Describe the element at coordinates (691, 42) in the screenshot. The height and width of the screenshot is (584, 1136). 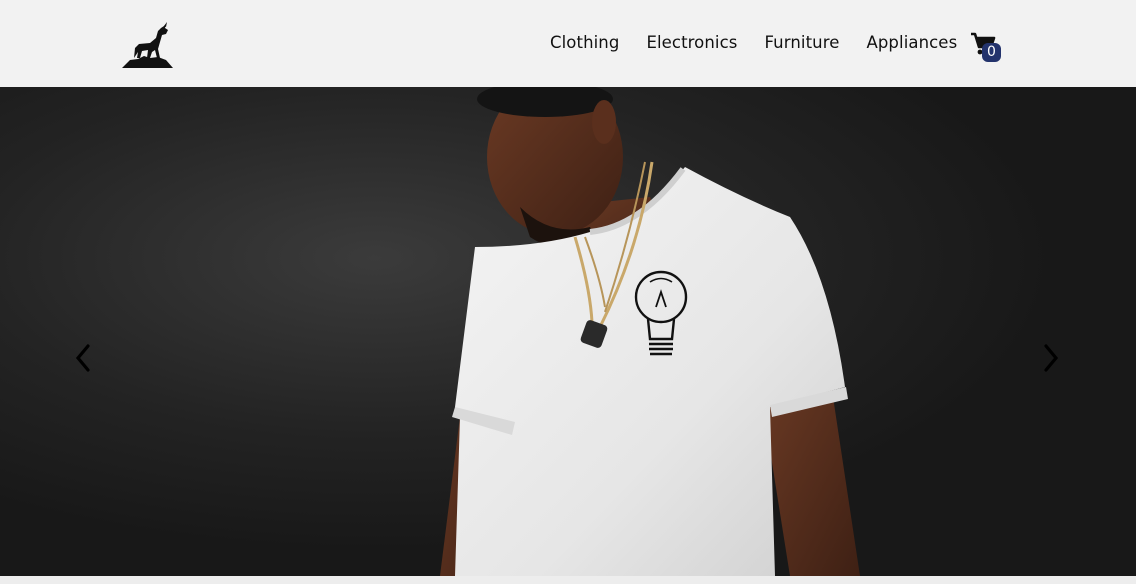
I see `nav-item-electronics: Electronics` at that location.